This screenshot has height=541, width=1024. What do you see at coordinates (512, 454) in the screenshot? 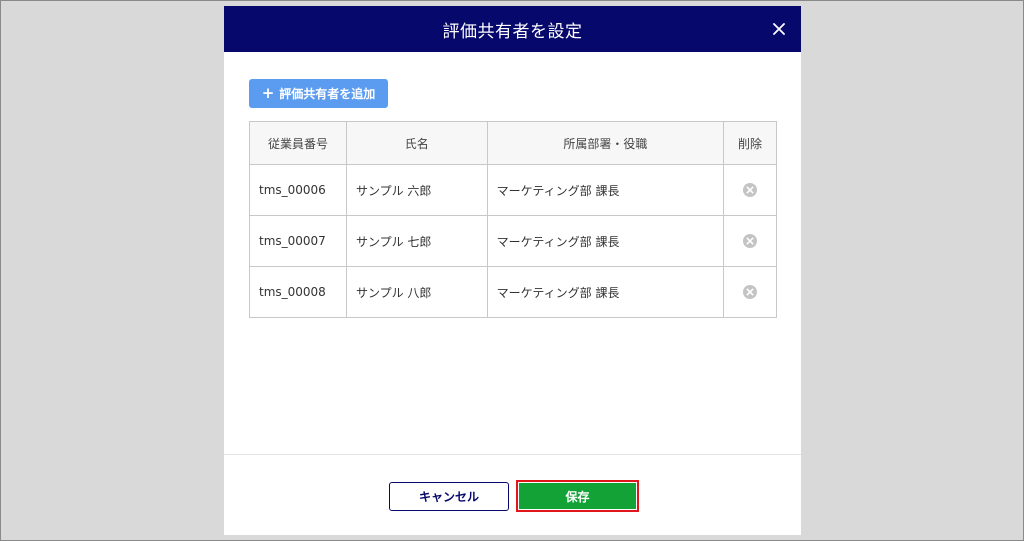
I see `footer-divider` at bounding box center [512, 454].